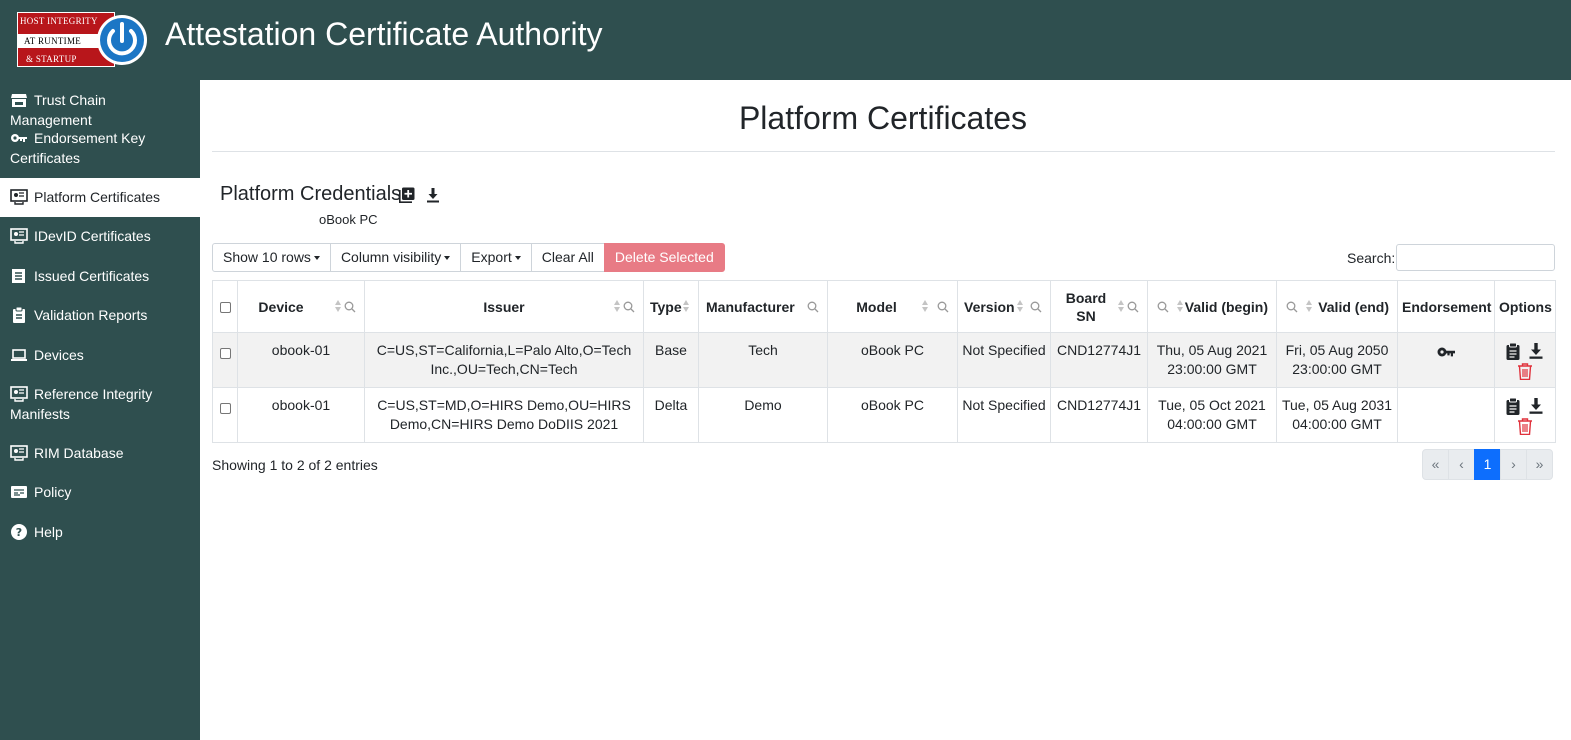  I want to click on cell-manufacturer: Demo, so click(763, 415).